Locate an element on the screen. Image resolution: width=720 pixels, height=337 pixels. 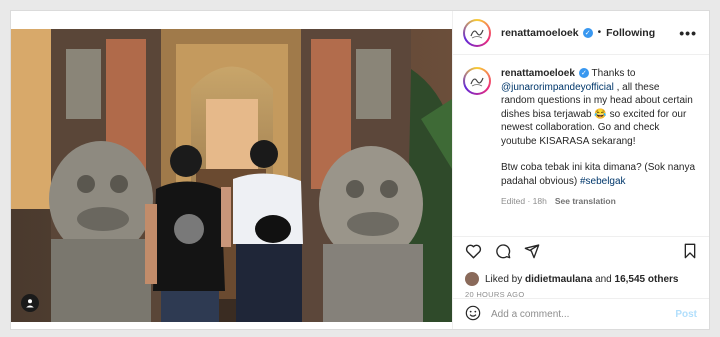
caption-avatar is located at coordinates (477, 81).